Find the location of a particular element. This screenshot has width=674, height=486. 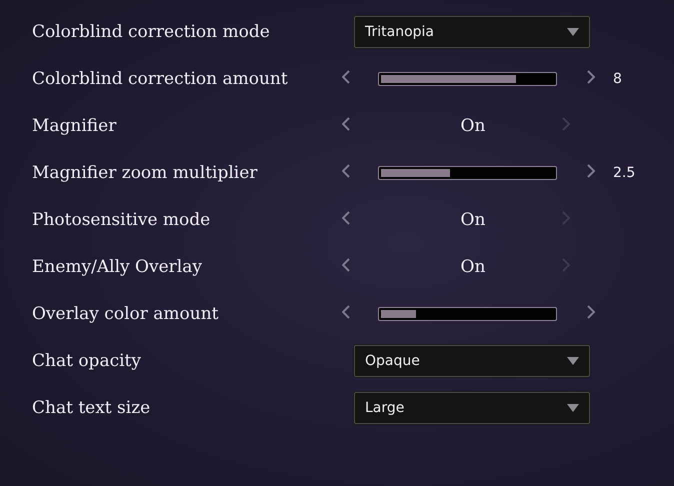

setting-label: Colorblind correction amount is located at coordinates (160, 78).